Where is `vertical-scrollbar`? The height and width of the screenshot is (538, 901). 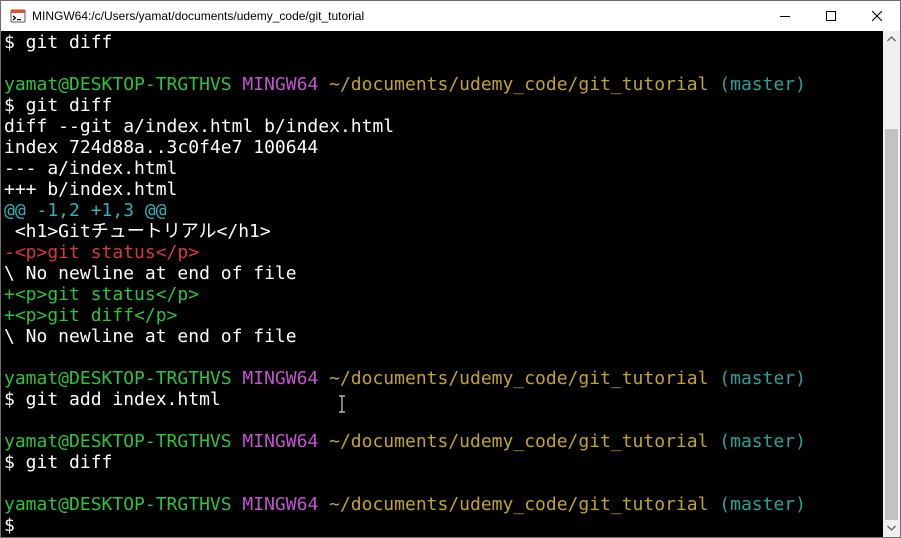 vertical-scrollbar is located at coordinates (891, 284).